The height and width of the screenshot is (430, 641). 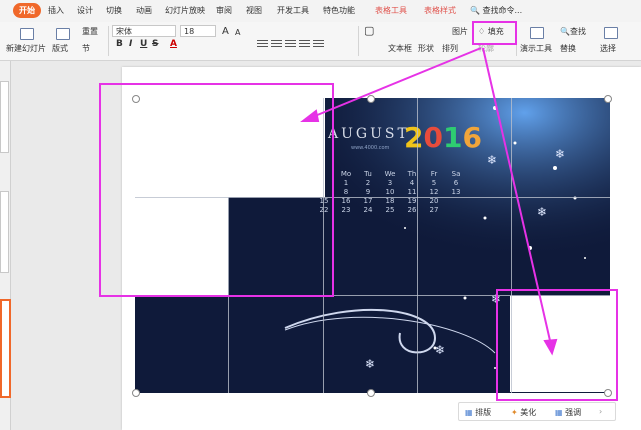 I want to click on emphasis-icon: ▦, so click(x=559, y=412).